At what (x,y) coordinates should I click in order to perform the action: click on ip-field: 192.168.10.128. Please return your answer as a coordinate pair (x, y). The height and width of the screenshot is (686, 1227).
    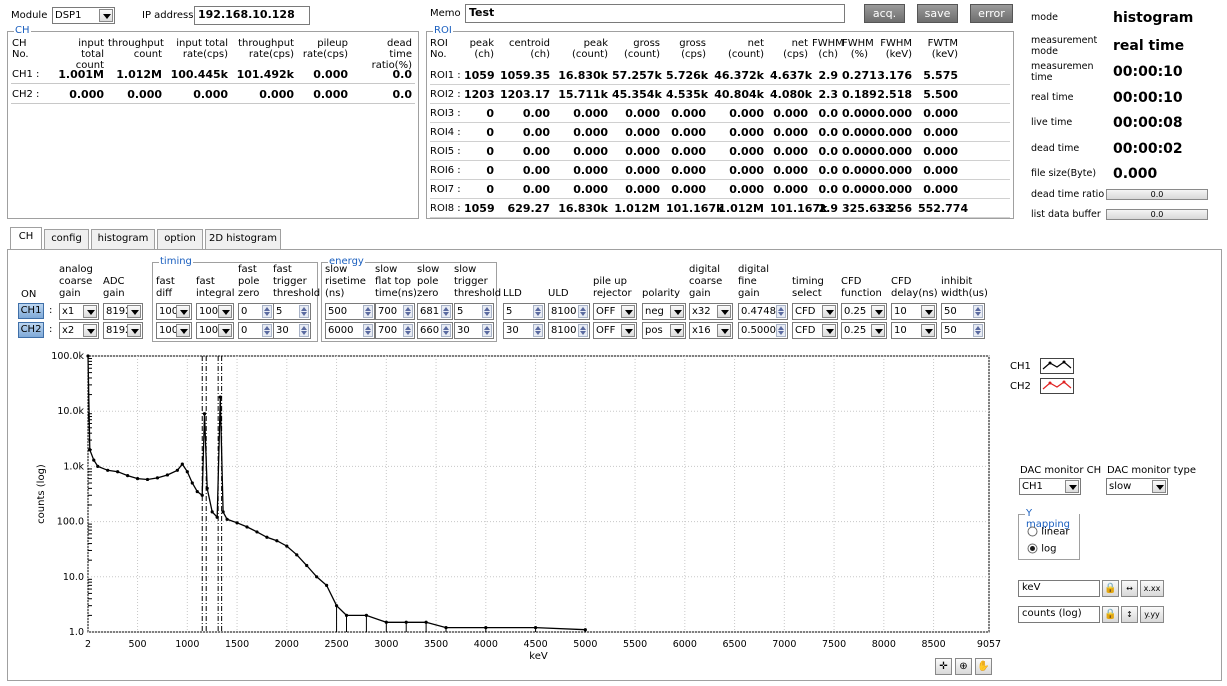
    Looking at the image, I should click on (252, 15).